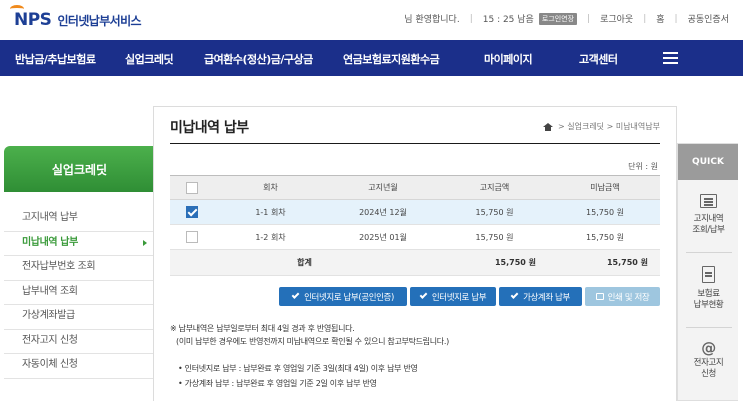  I want to click on menu-icon, so click(670, 58).